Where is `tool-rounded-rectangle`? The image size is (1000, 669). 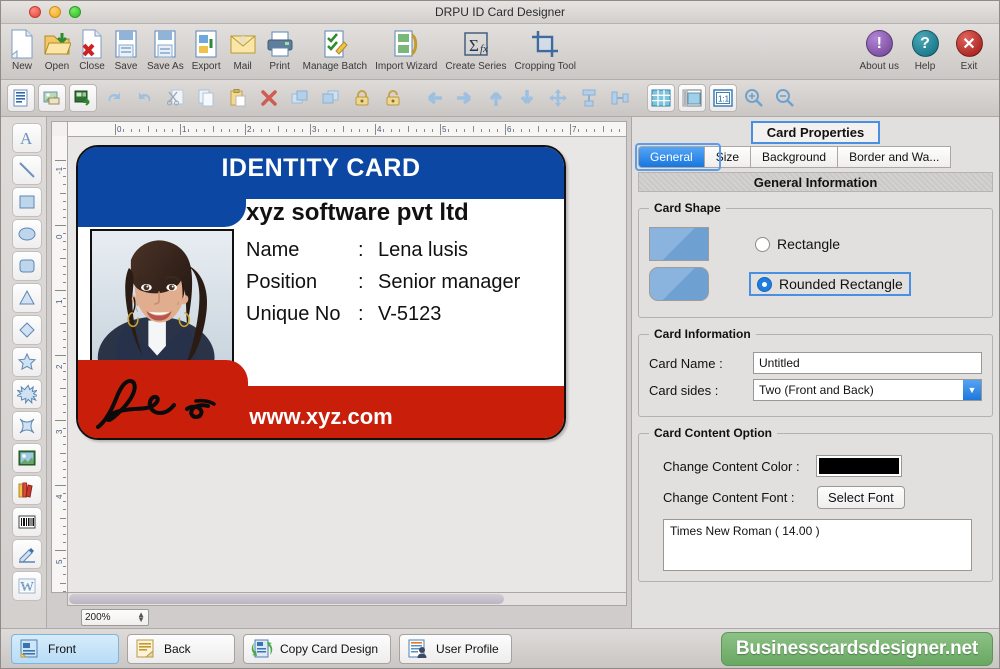
tool-rounded-rectangle is located at coordinates (26, 266).